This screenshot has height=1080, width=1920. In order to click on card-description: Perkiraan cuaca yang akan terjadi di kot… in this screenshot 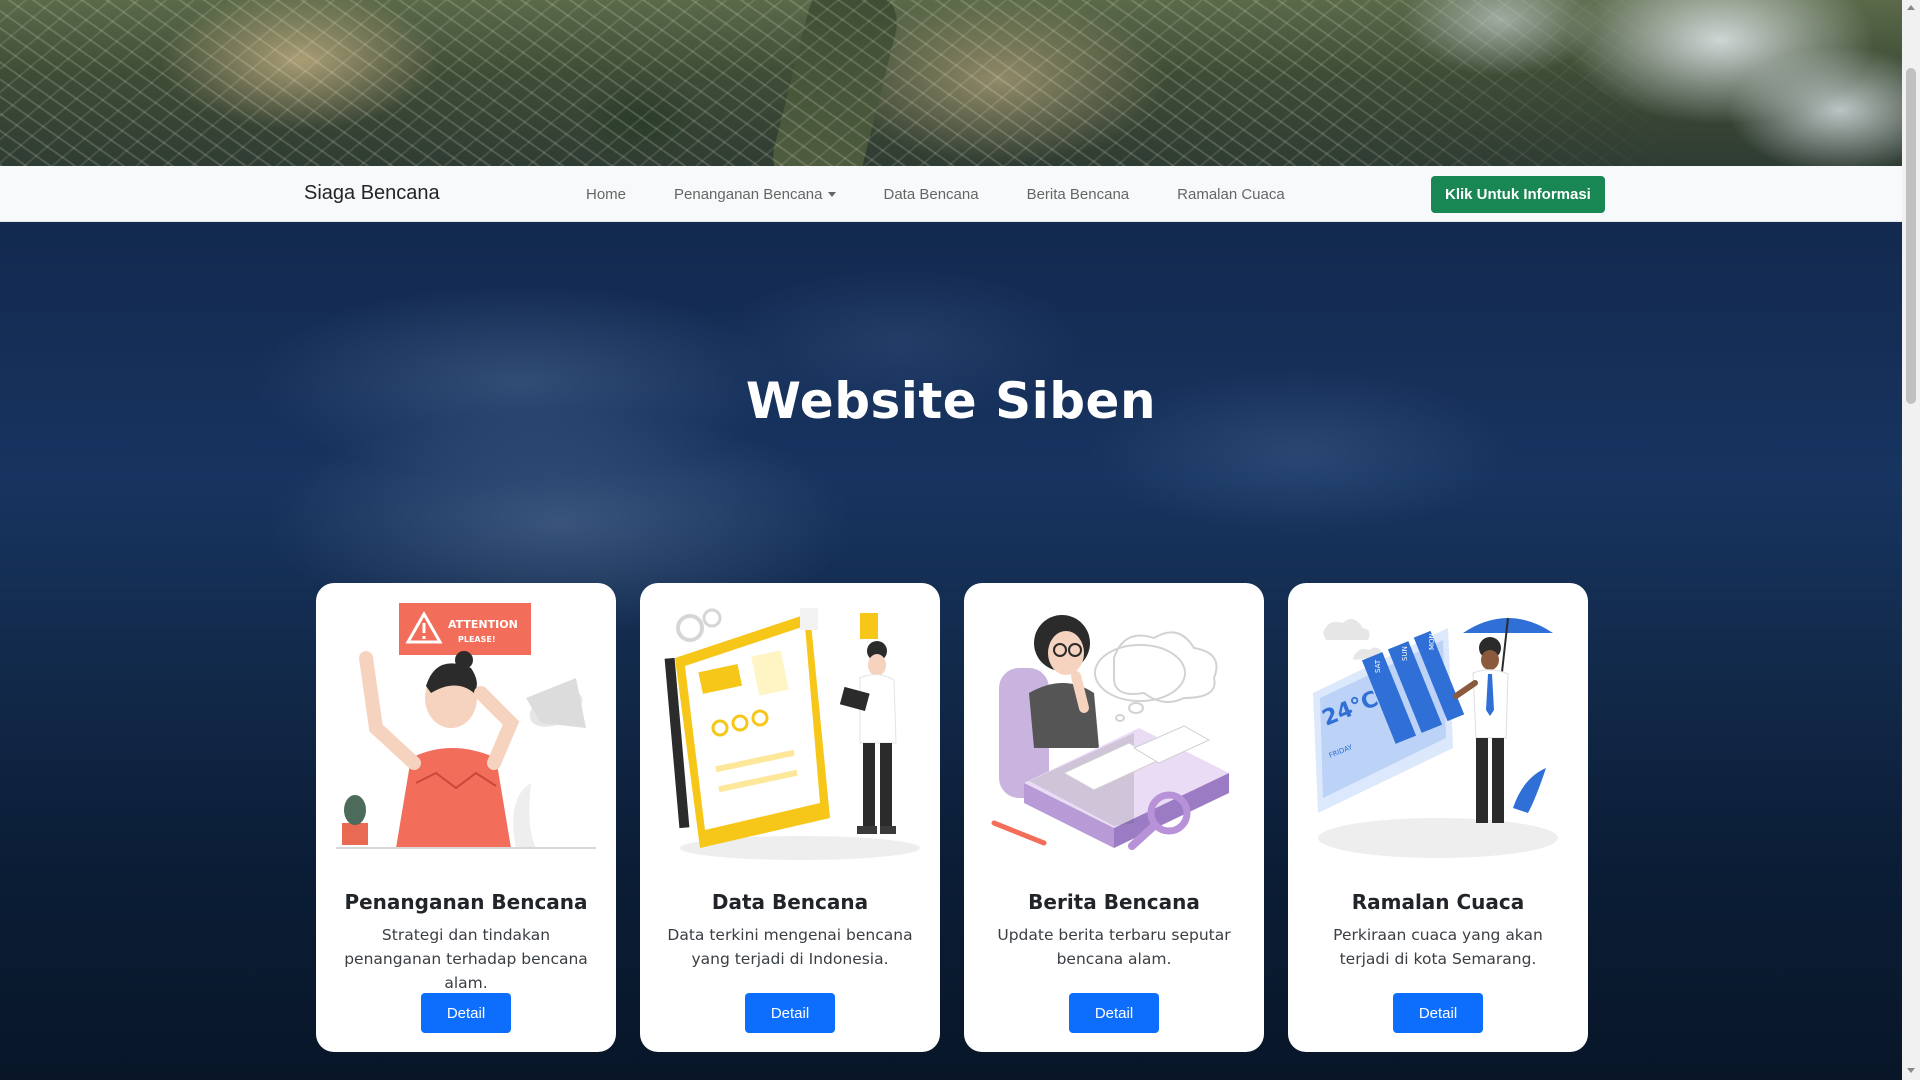, I will do `click(1438, 947)`.